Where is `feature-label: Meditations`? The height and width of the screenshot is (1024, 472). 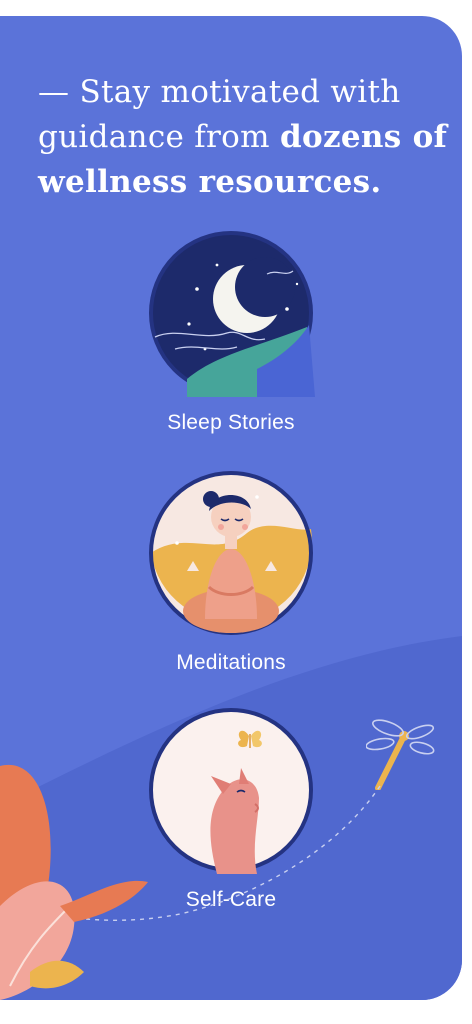
feature-label: Meditations is located at coordinates (231, 662).